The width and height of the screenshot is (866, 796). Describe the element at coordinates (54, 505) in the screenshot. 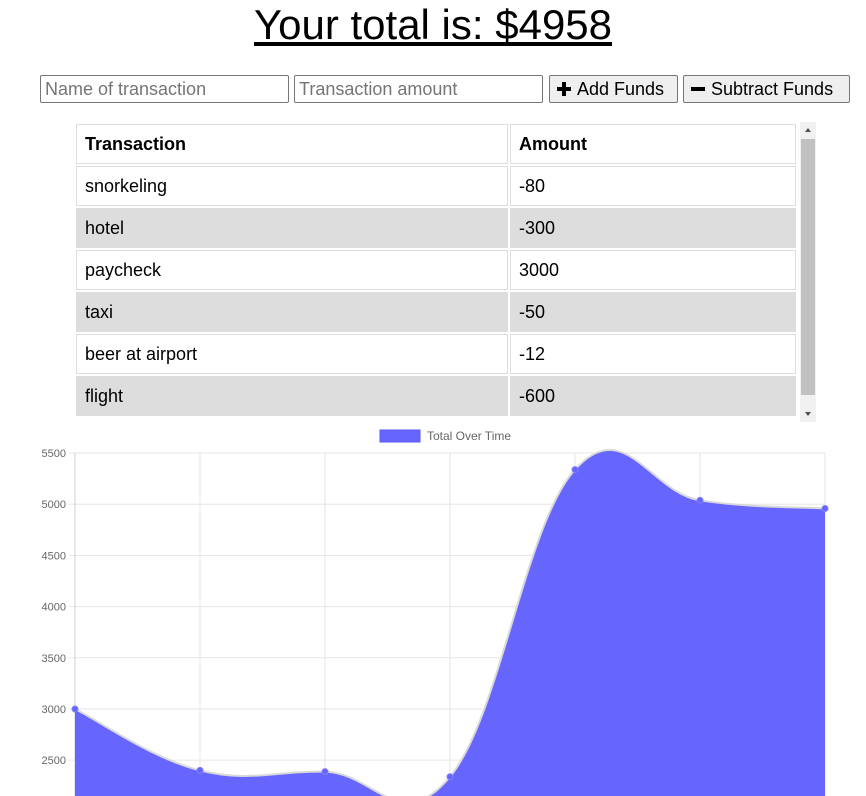

I see `y-tick-label: 5000` at that location.